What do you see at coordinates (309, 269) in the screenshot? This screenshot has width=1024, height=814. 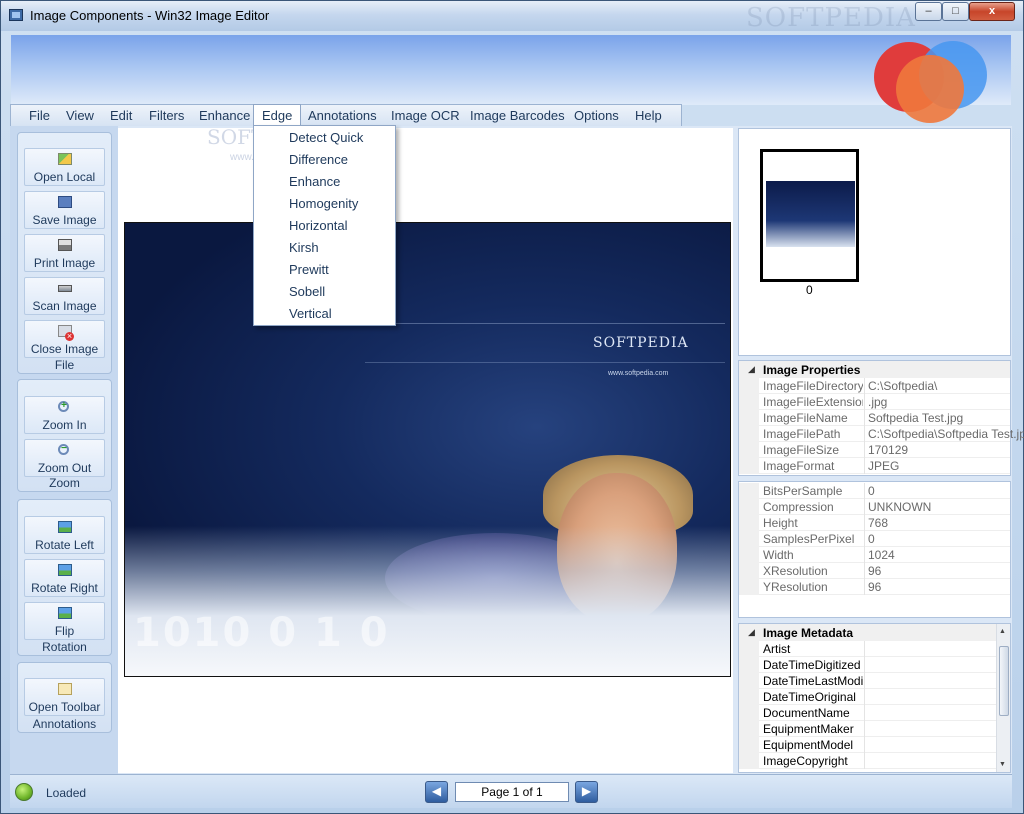 I see `edge-prewitt: Prewitt` at bounding box center [309, 269].